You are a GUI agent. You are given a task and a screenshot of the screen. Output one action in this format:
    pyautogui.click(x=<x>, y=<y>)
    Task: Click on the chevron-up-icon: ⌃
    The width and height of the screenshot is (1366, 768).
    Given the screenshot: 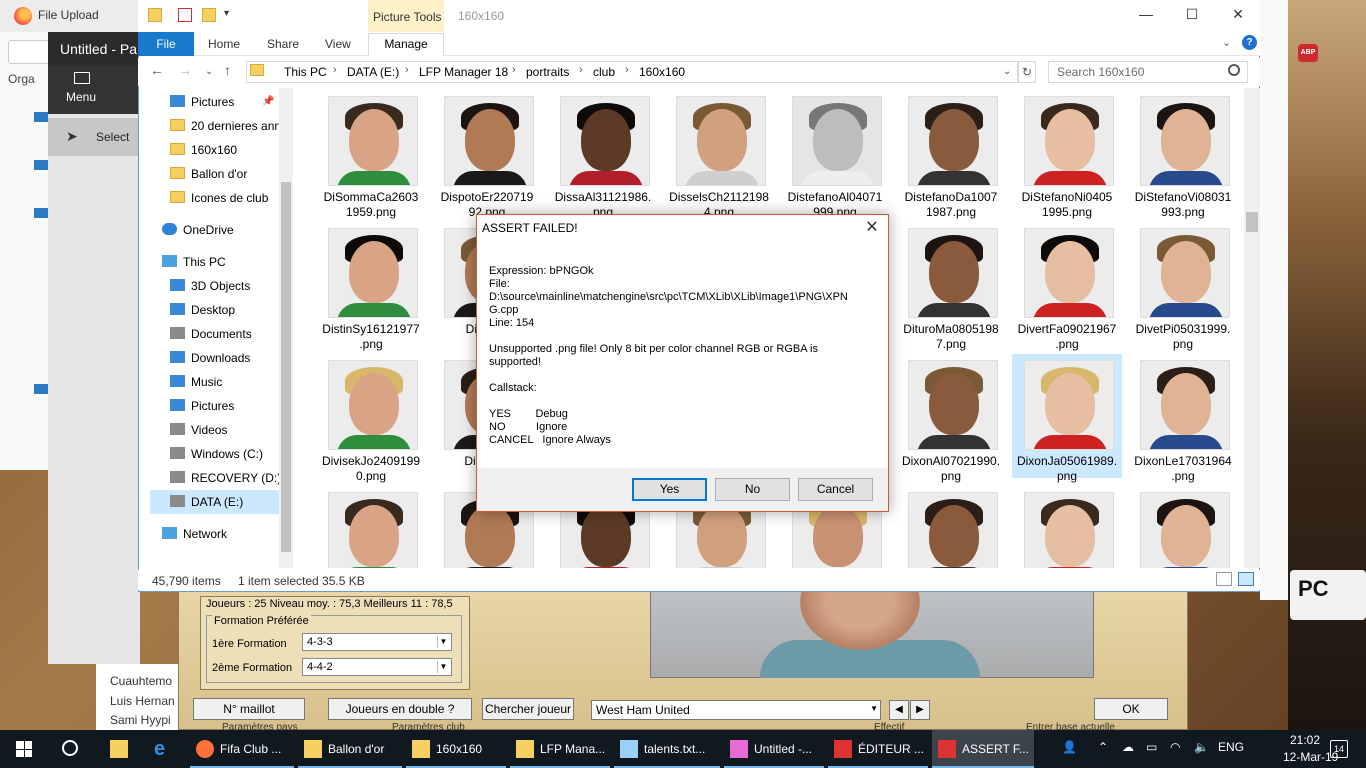 What is the action you would take?
    pyautogui.click(x=1103, y=747)
    